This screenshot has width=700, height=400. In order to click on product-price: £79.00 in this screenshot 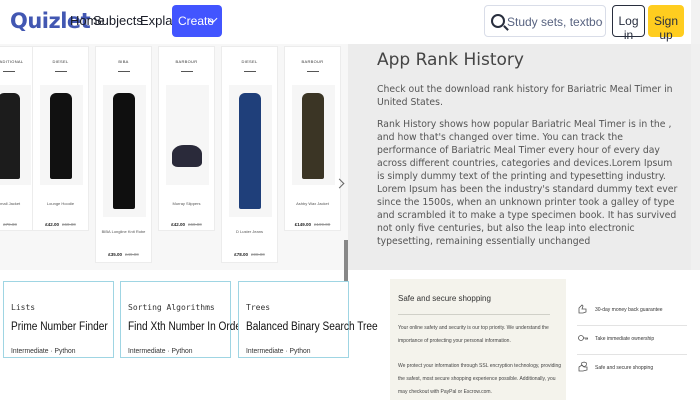, I will do `click(18, 224)`.